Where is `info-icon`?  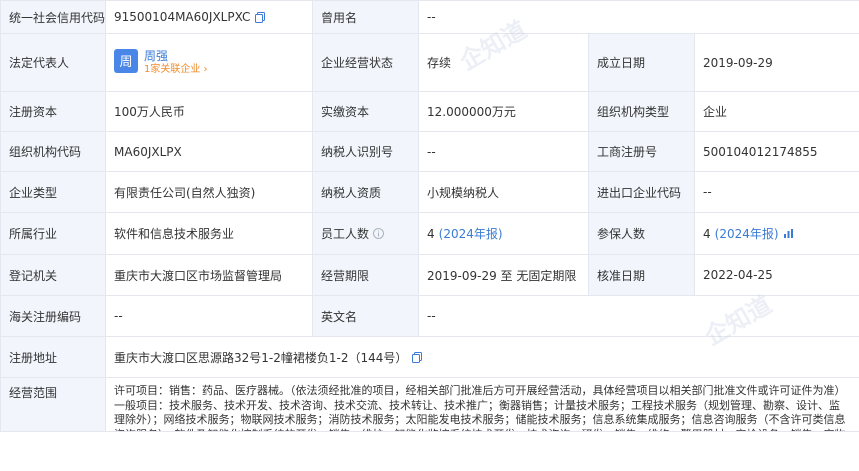
info-icon is located at coordinates (379, 233).